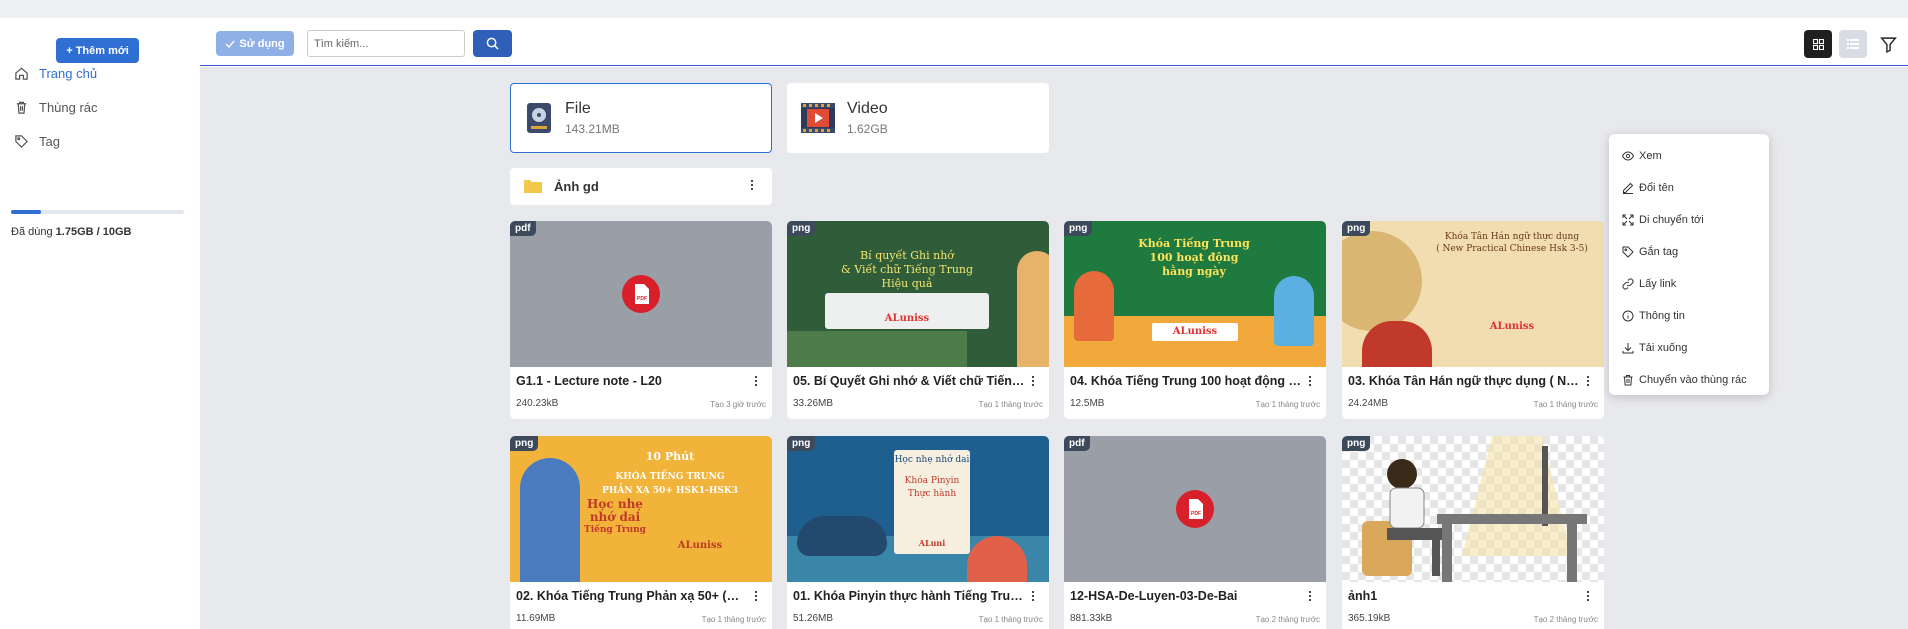  I want to click on category-size: 143.21MB, so click(592, 129).